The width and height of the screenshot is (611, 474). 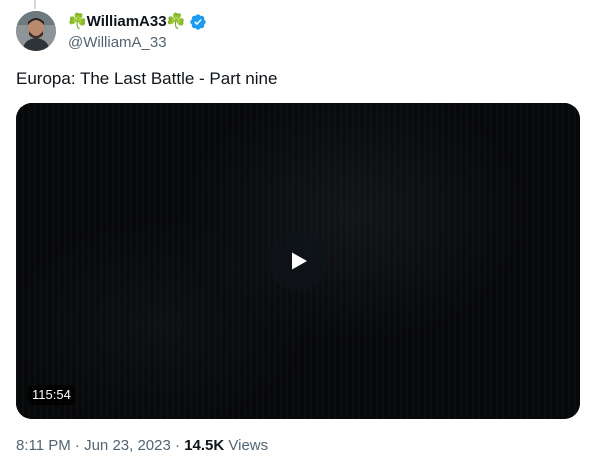 I want to click on author-handle: @WilliamA_33, so click(x=117, y=43).